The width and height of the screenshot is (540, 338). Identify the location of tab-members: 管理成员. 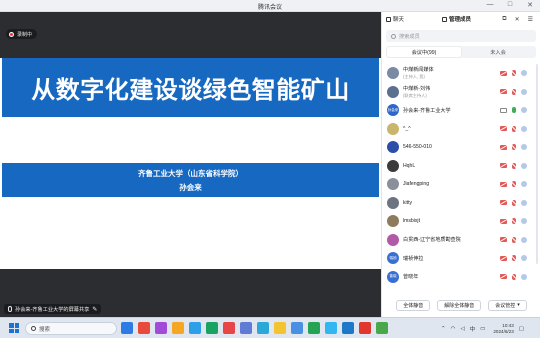
(464, 19).